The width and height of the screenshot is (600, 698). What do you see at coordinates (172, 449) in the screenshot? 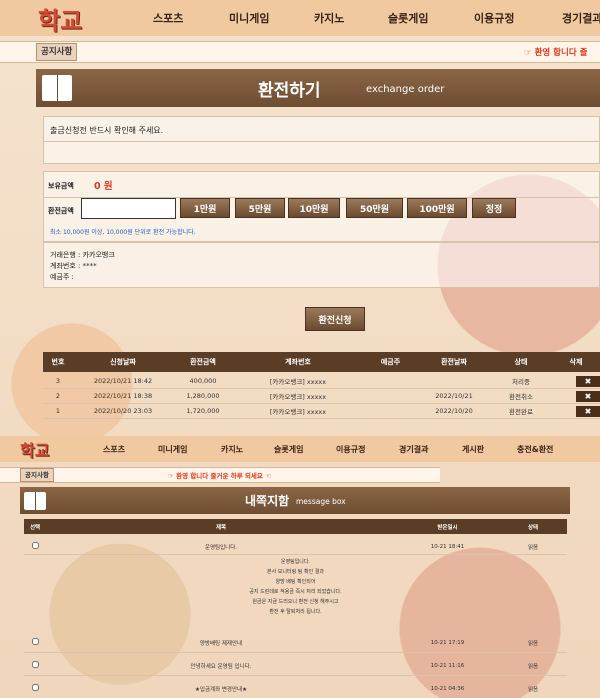
I see `nav2-minigame: 미니게임` at bounding box center [172, 449].